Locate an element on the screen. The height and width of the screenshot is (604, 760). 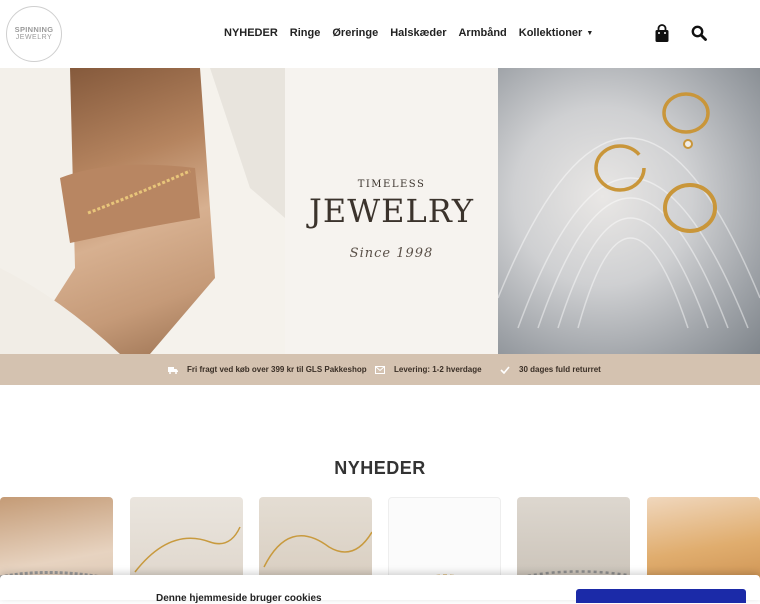
section-title-nyheder: NYHEDER is located at coordinates (380, 468).